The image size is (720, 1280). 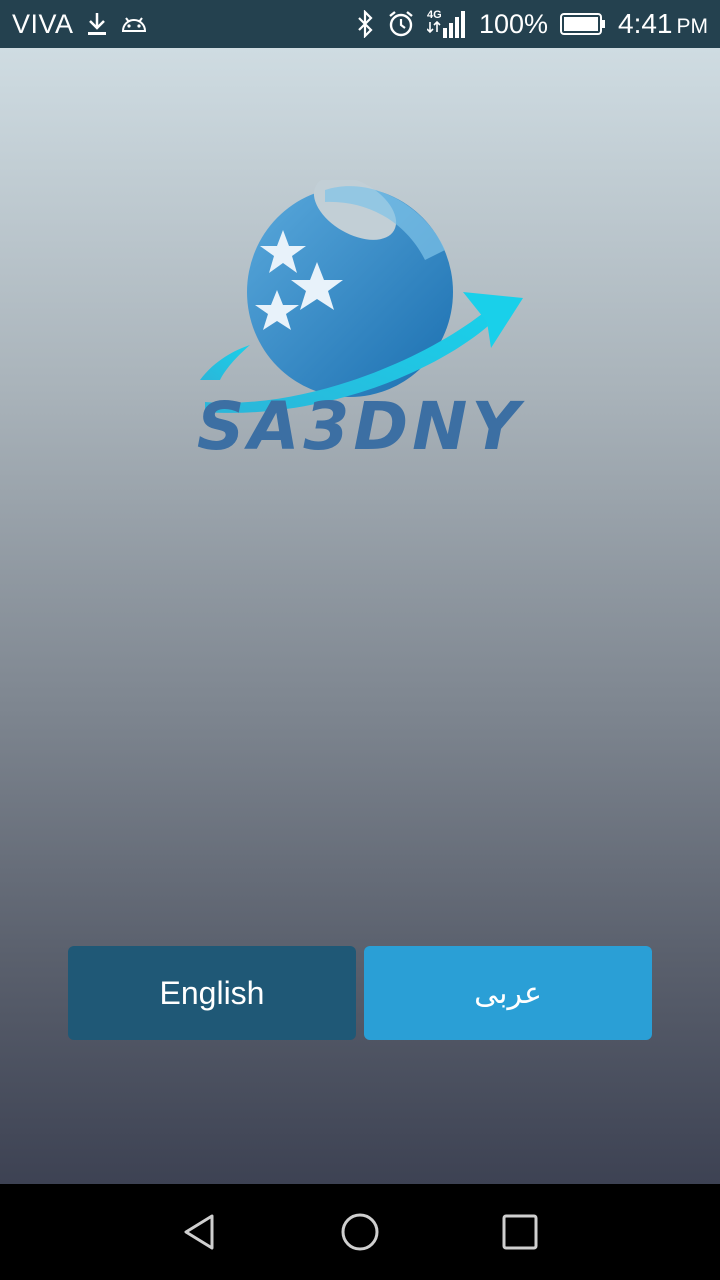 I want to click on clock-suffix: PM, so click(x=692, y=26).